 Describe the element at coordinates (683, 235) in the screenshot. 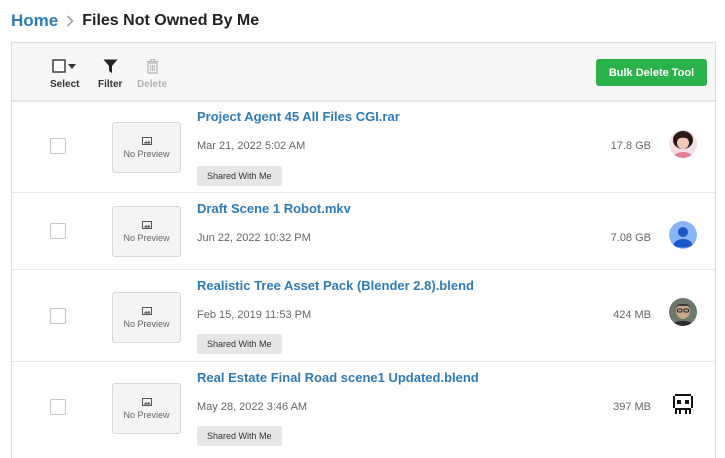

I see `default-user-avatar` at that location.